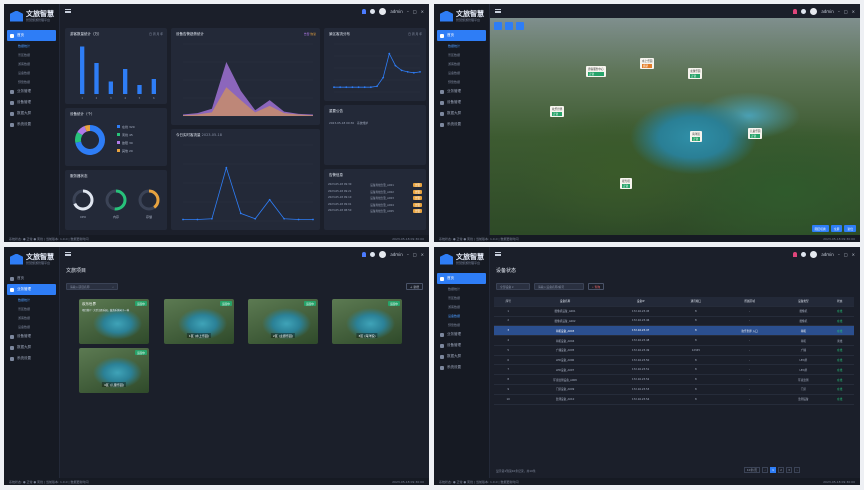 The image size is (864, 490). What do you see at coordinates (674, 380) in the screenshot?
I see `table-row: 8 环境监测设备_A008 172.16.23.52 8- 环境监测 在线` at bounding box center [674, 380].